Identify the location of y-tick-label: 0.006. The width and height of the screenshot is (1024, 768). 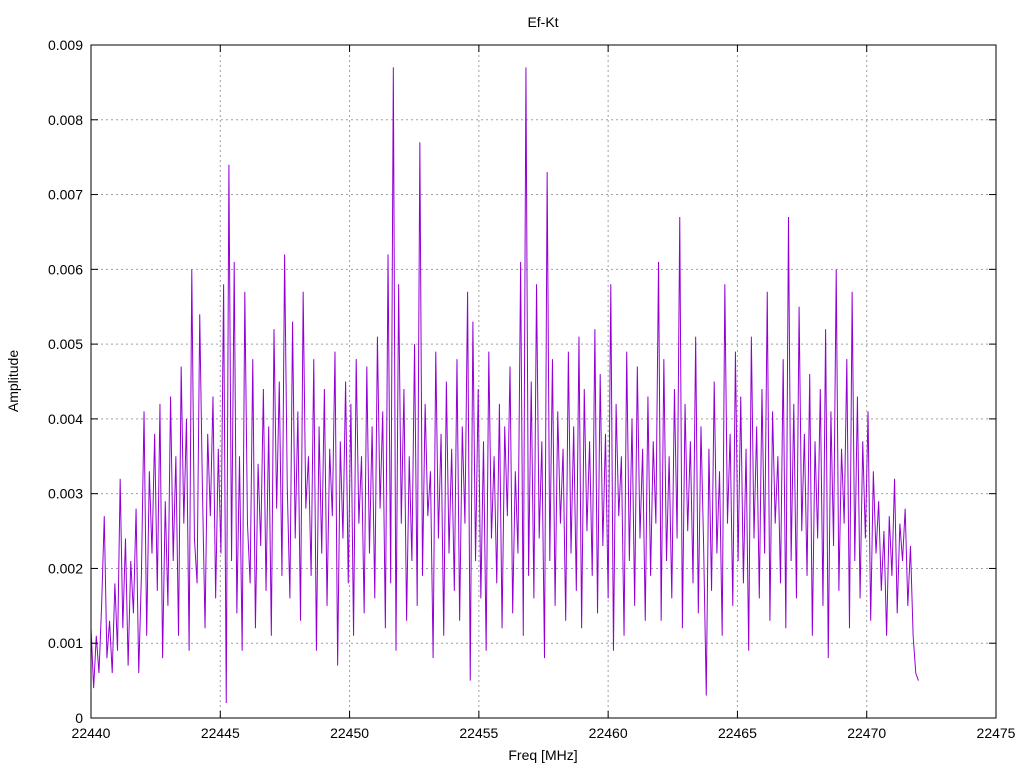
(65, 269).